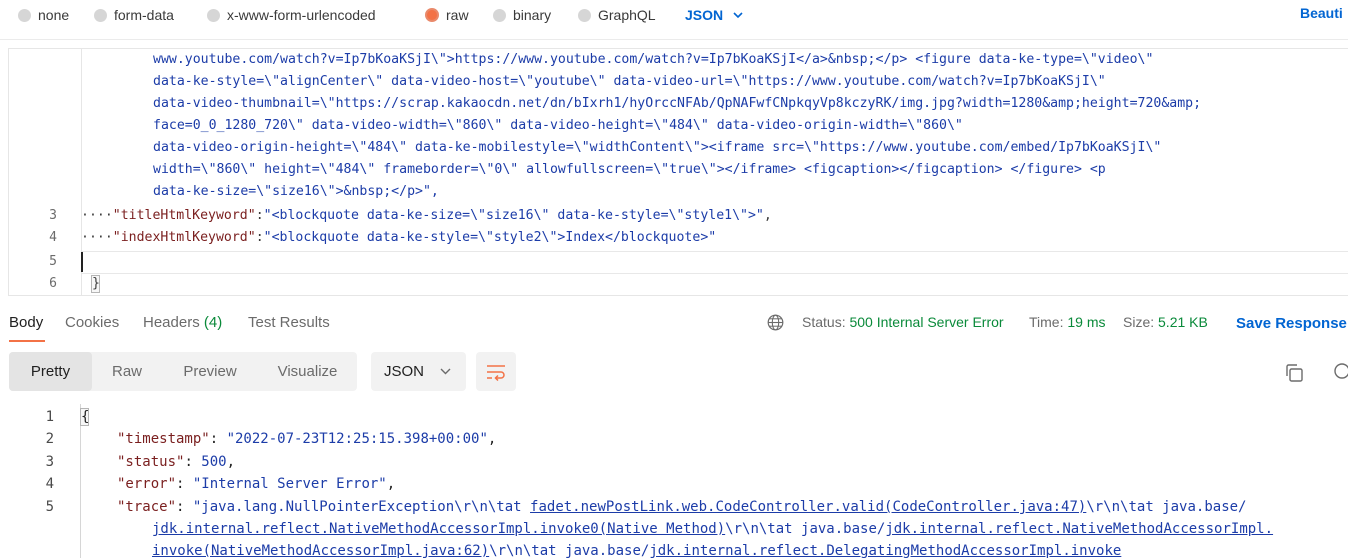 The width and height of the screenshot is (1348, 558). I want to click on text-caret, so click(82, 262).